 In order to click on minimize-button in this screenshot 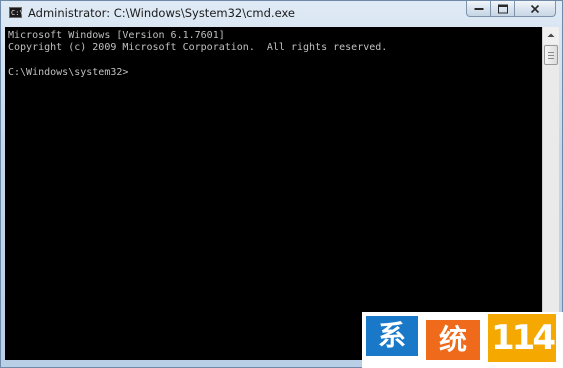, I will do `click(478, 9)`.